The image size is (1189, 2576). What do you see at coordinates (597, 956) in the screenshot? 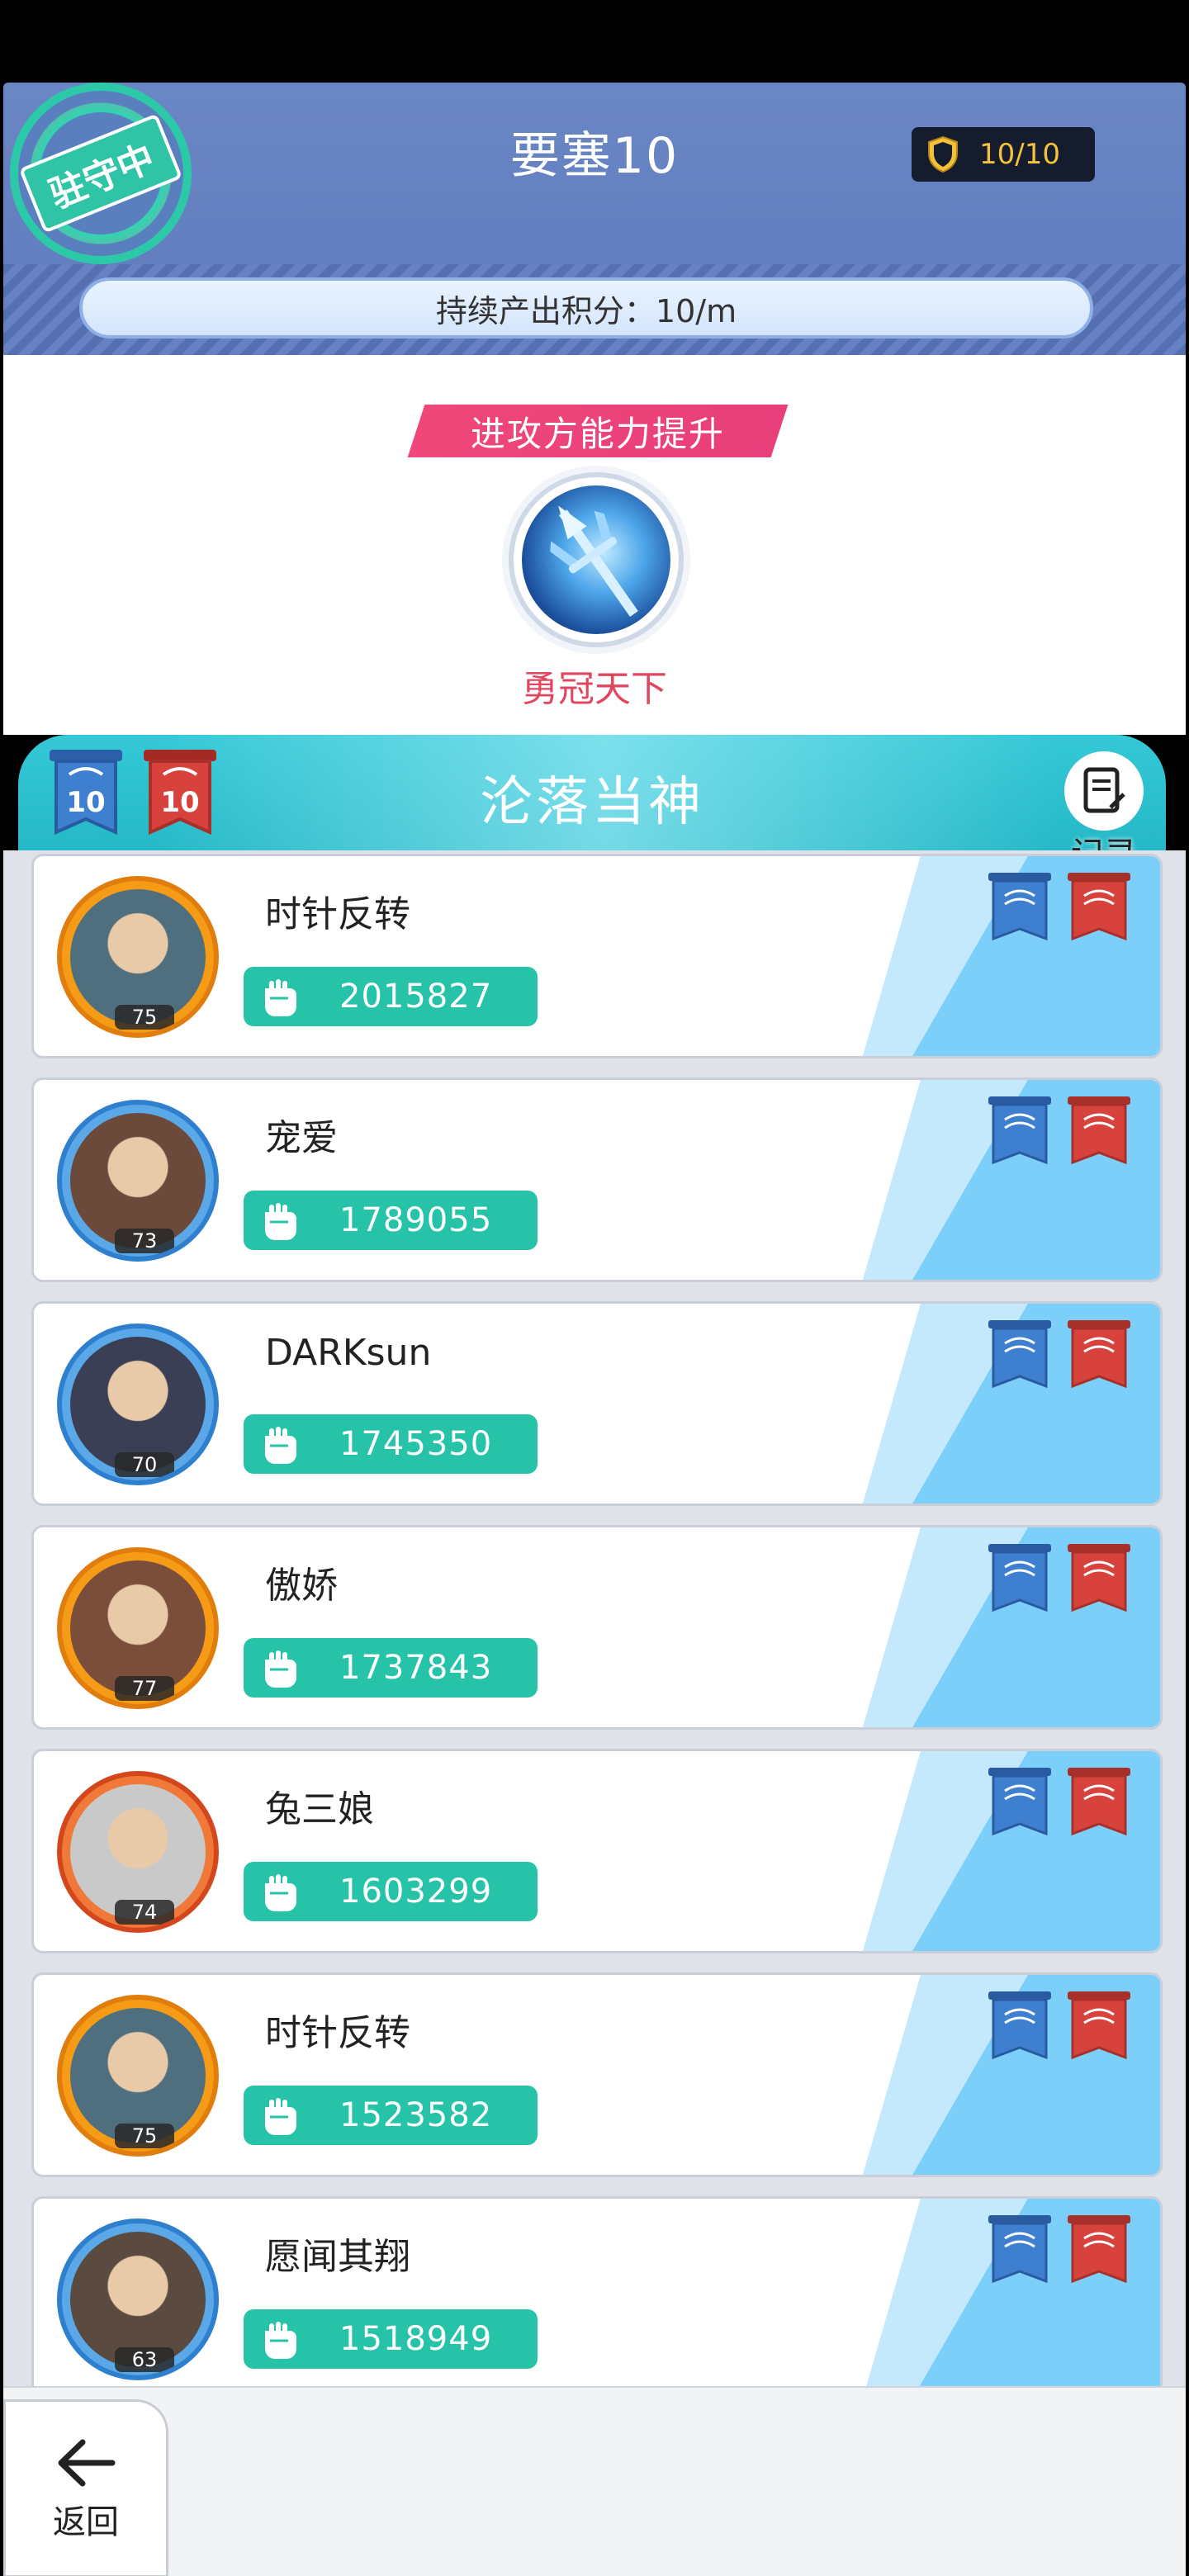
I see `player-card: 75 时针反转 2015827` at bounding box center [597, 956].